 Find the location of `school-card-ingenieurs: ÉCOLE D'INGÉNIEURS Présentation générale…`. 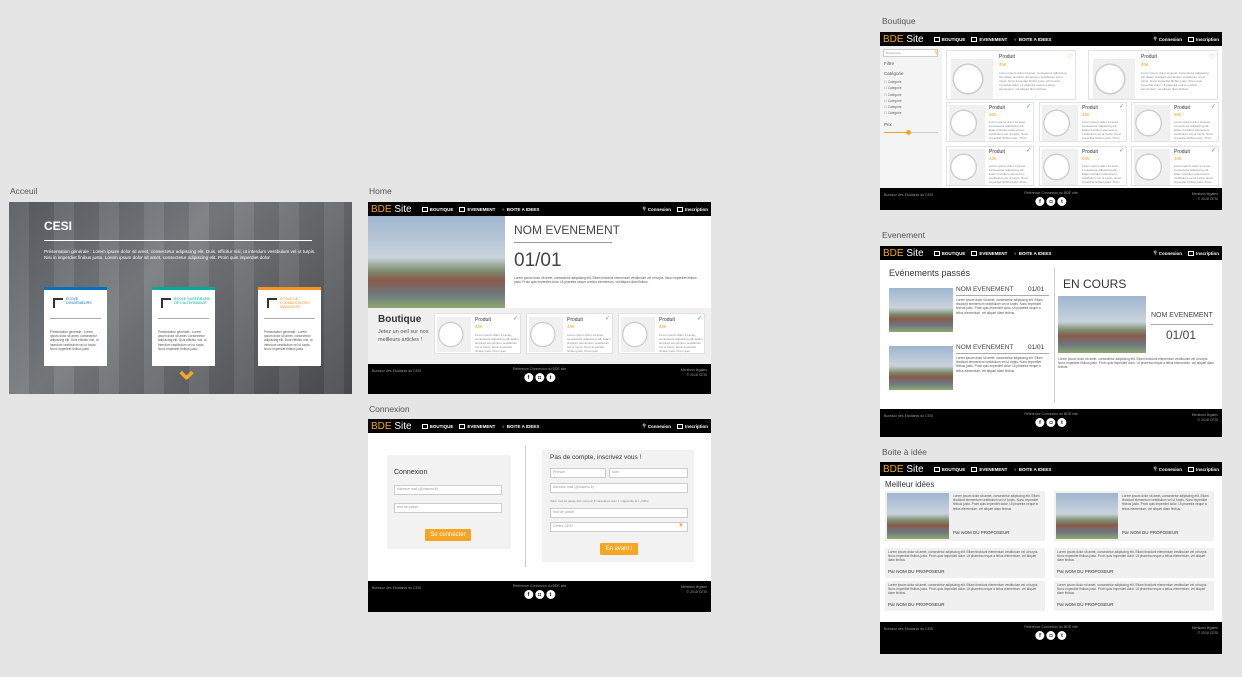

school-card-ingenieurs: ÉCOLE D'INGÉNIEURS Présentation générale… is located at coordinates (75, 326).